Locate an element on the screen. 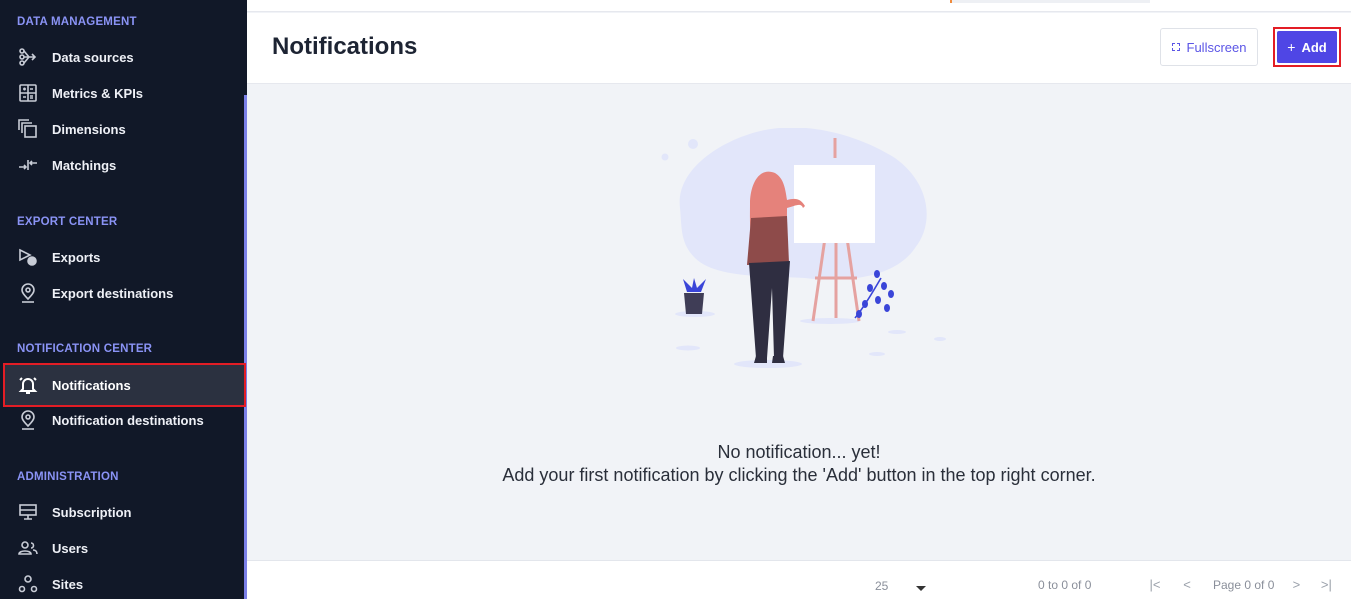  section-title-administration: ADMINISTRATION is located at coordinates (68, 477).